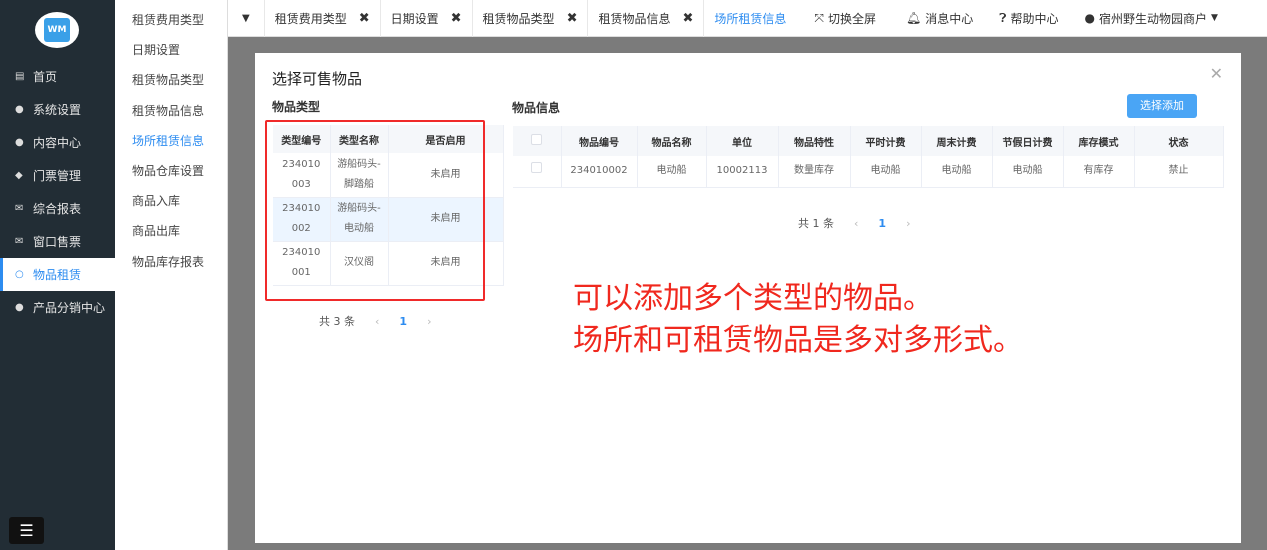 The height and width of the screenshot is (550, 1267). I want to click on sidebar-item-label: 门票管理, so click(57, 176).